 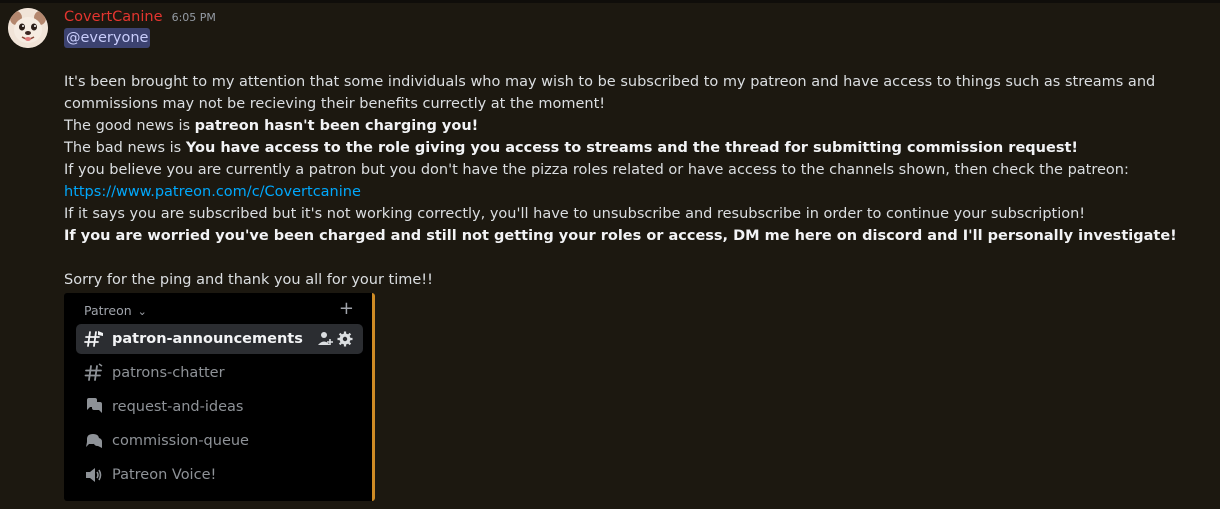 What do you see at coordinates (326, 339) in the screenshot?
I see `add-member-icon` at bounding box center [326, 339].